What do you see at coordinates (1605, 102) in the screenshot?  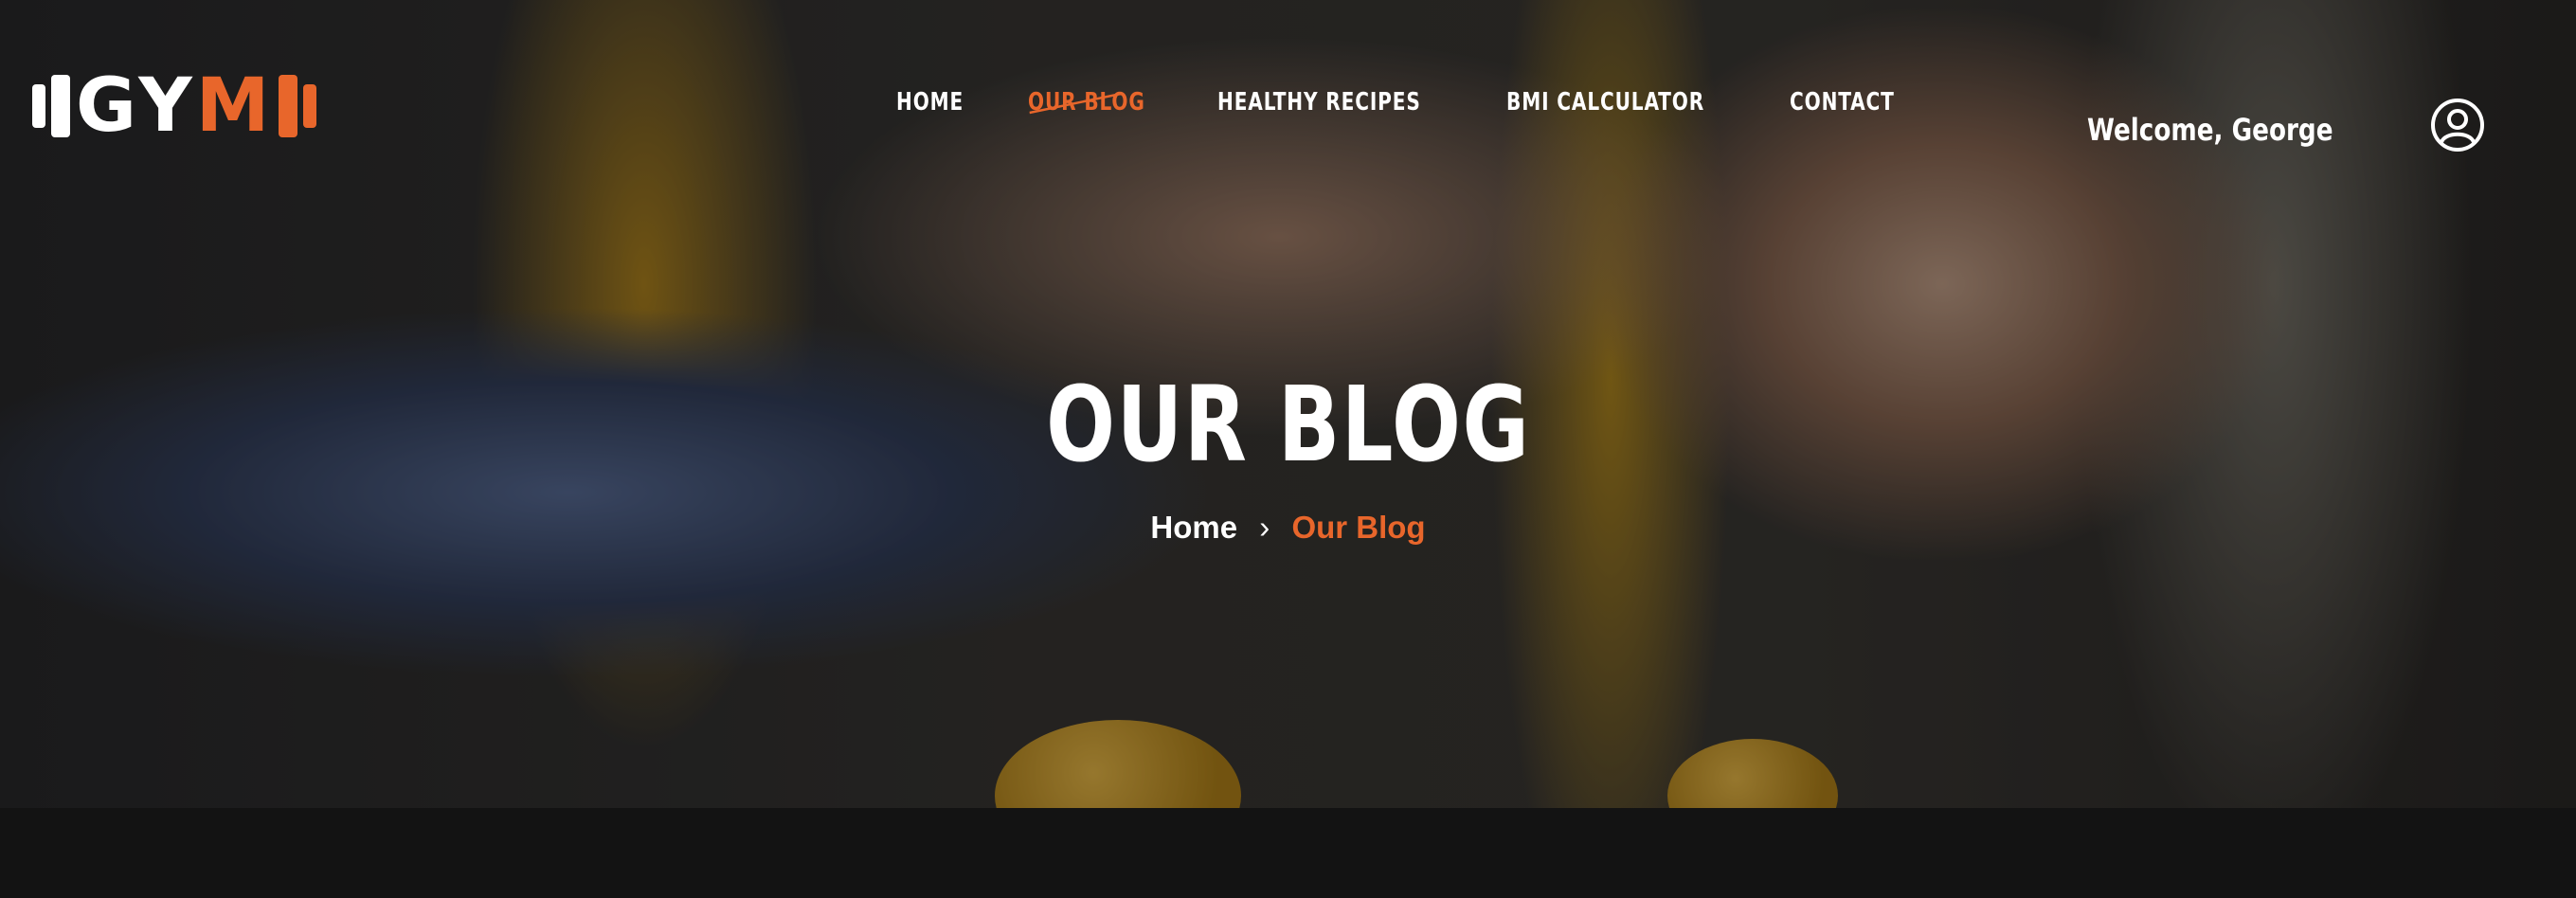 I see `nav-bmi-calculator: BMI CALCULATOR` at bounding box center [1605, 102].